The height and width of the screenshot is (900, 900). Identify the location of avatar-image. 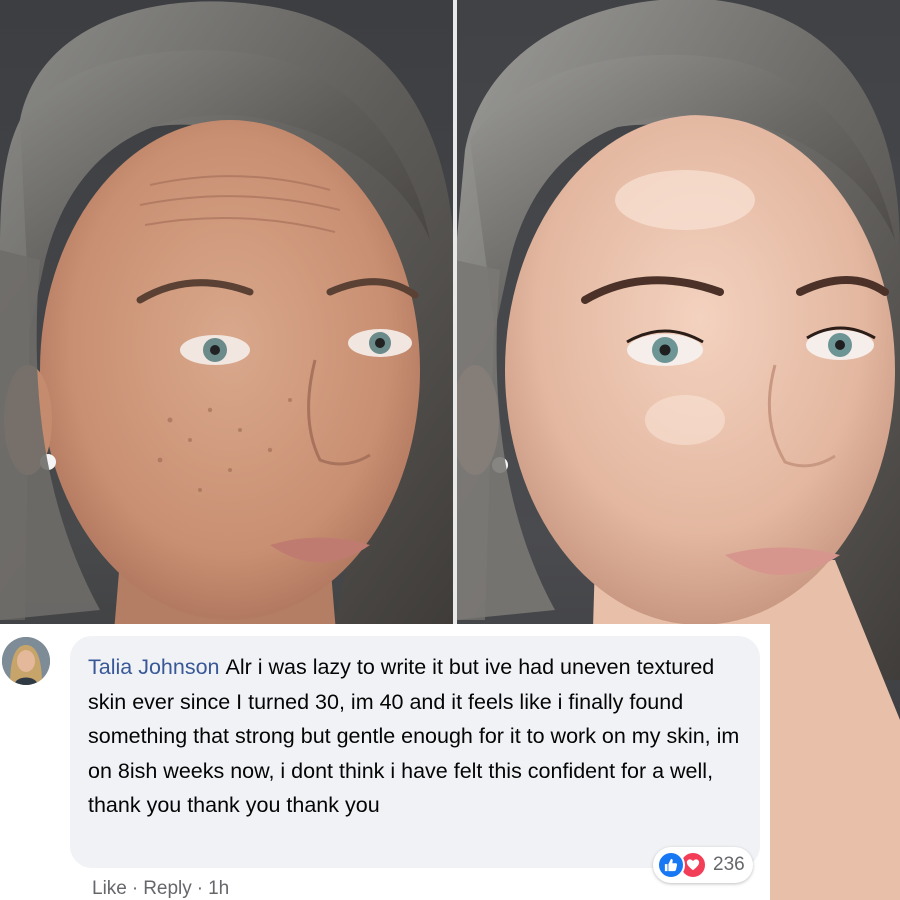
(26, 661).